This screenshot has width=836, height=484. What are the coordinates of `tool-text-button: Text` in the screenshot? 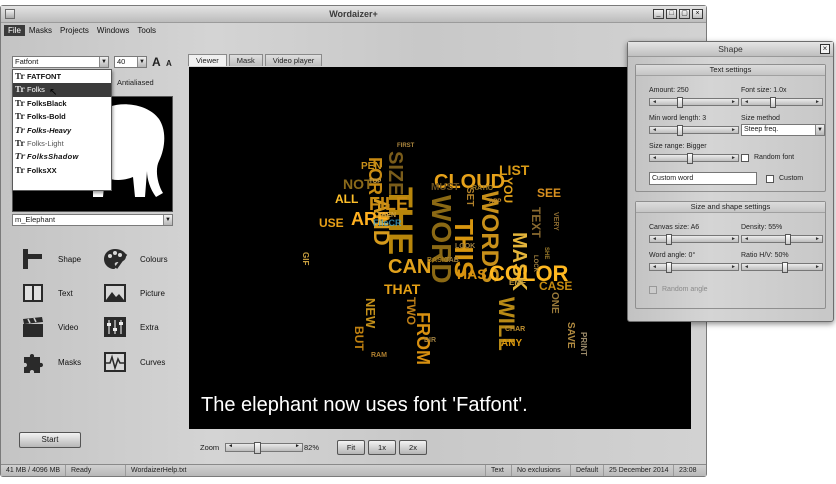 It's located at (56, 293).